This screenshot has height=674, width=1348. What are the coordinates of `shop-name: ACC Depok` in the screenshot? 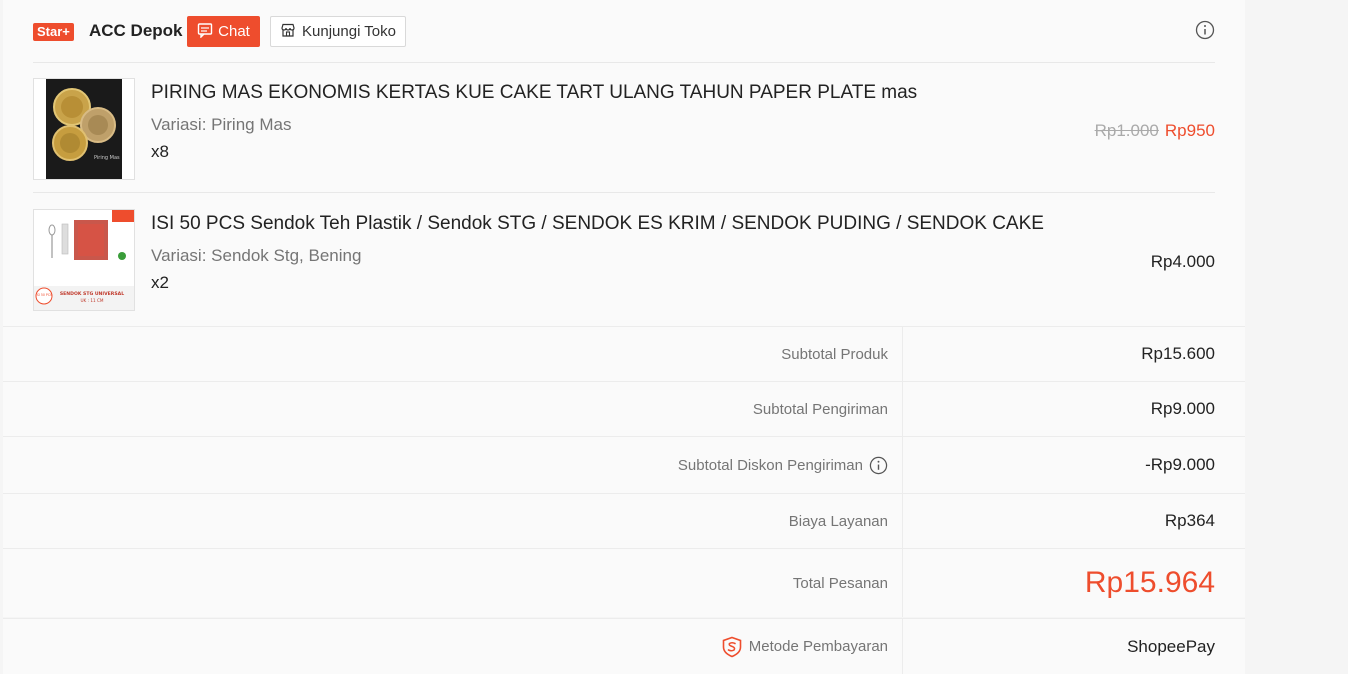 It's located at (136, 31).